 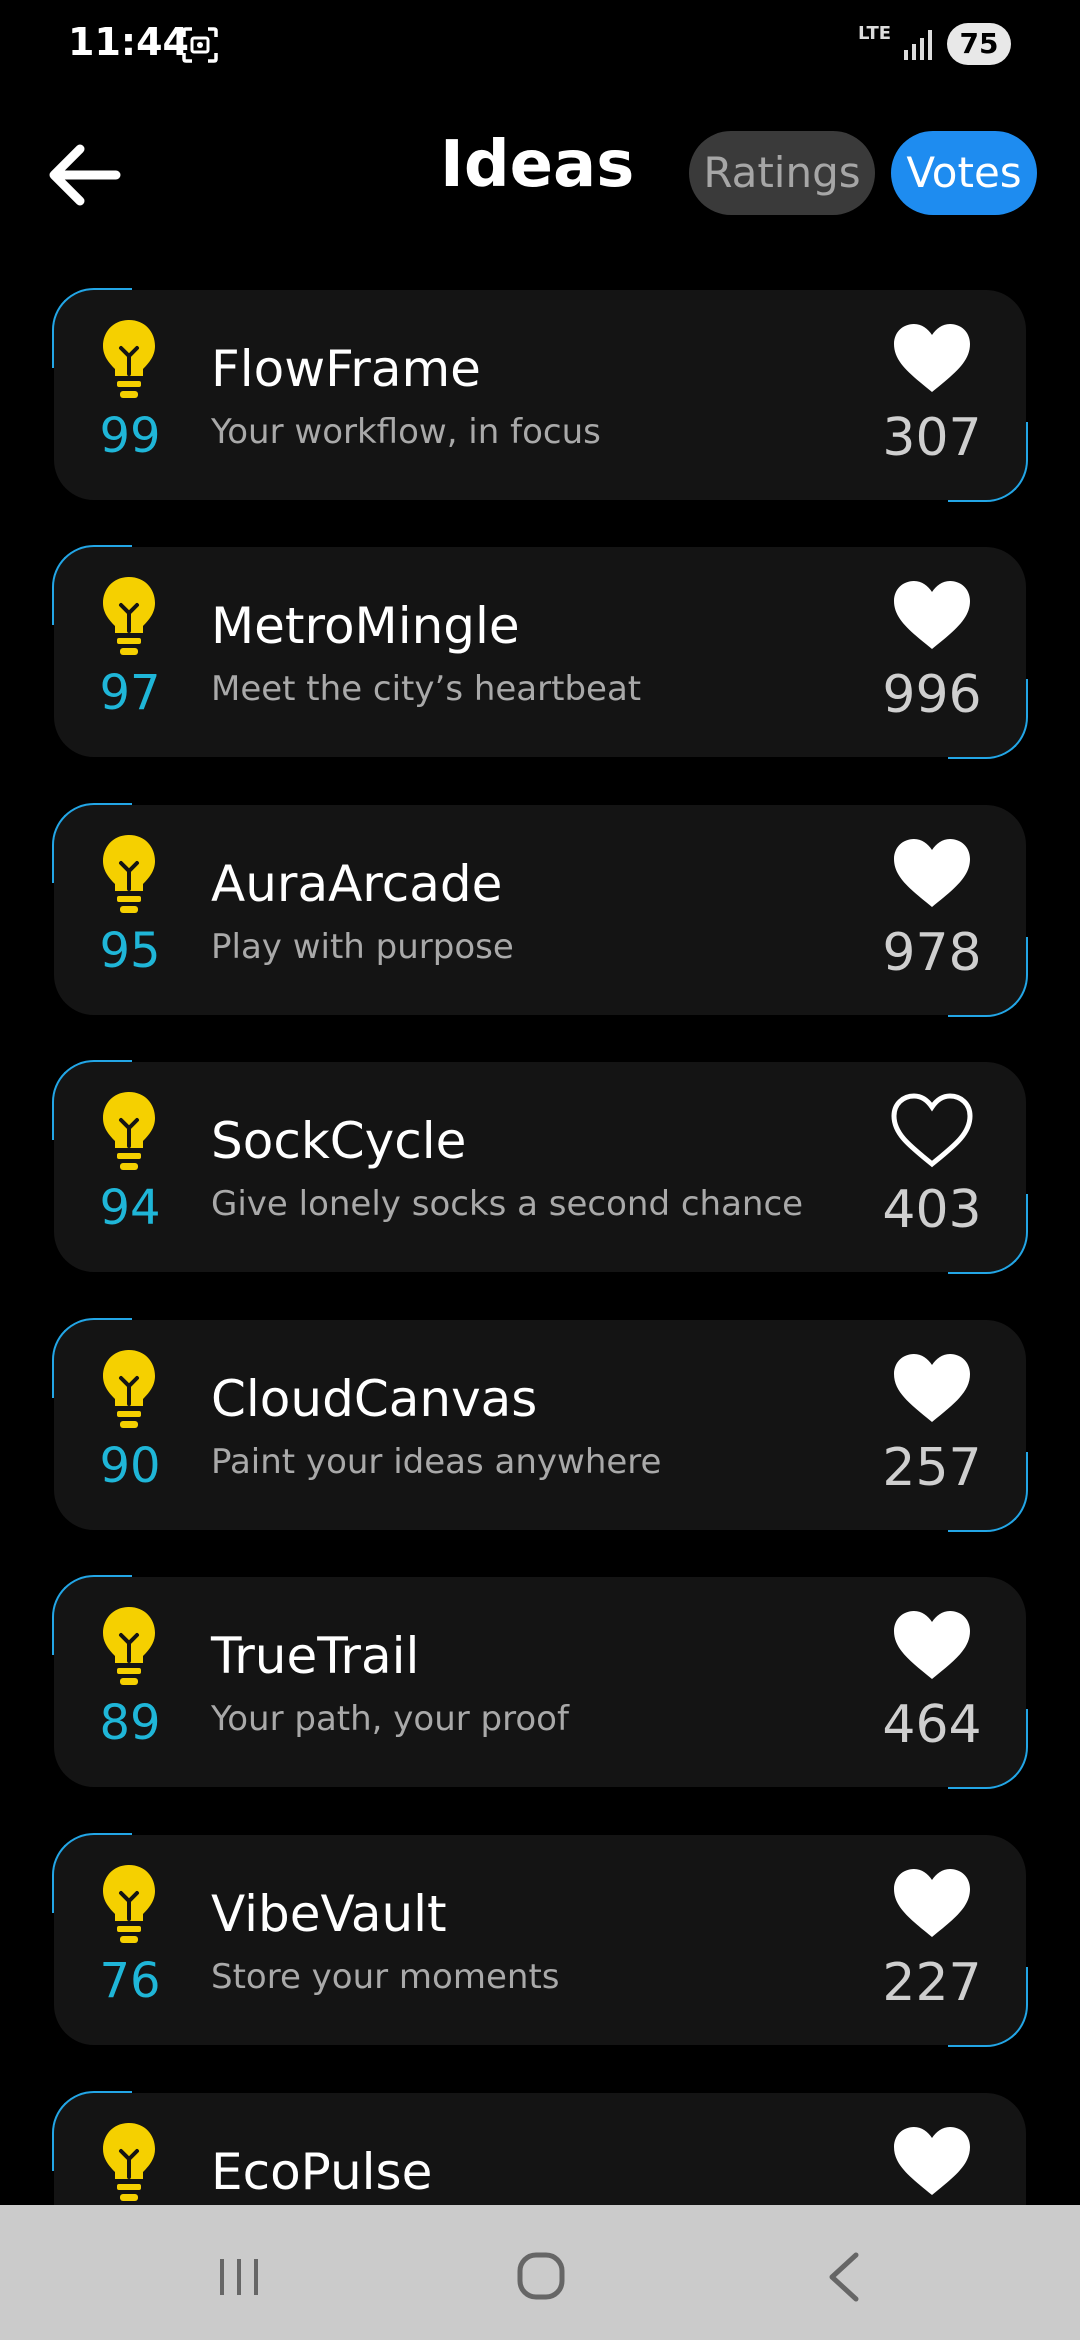 I want to click on home-icon, so click(x=541, y=2276).